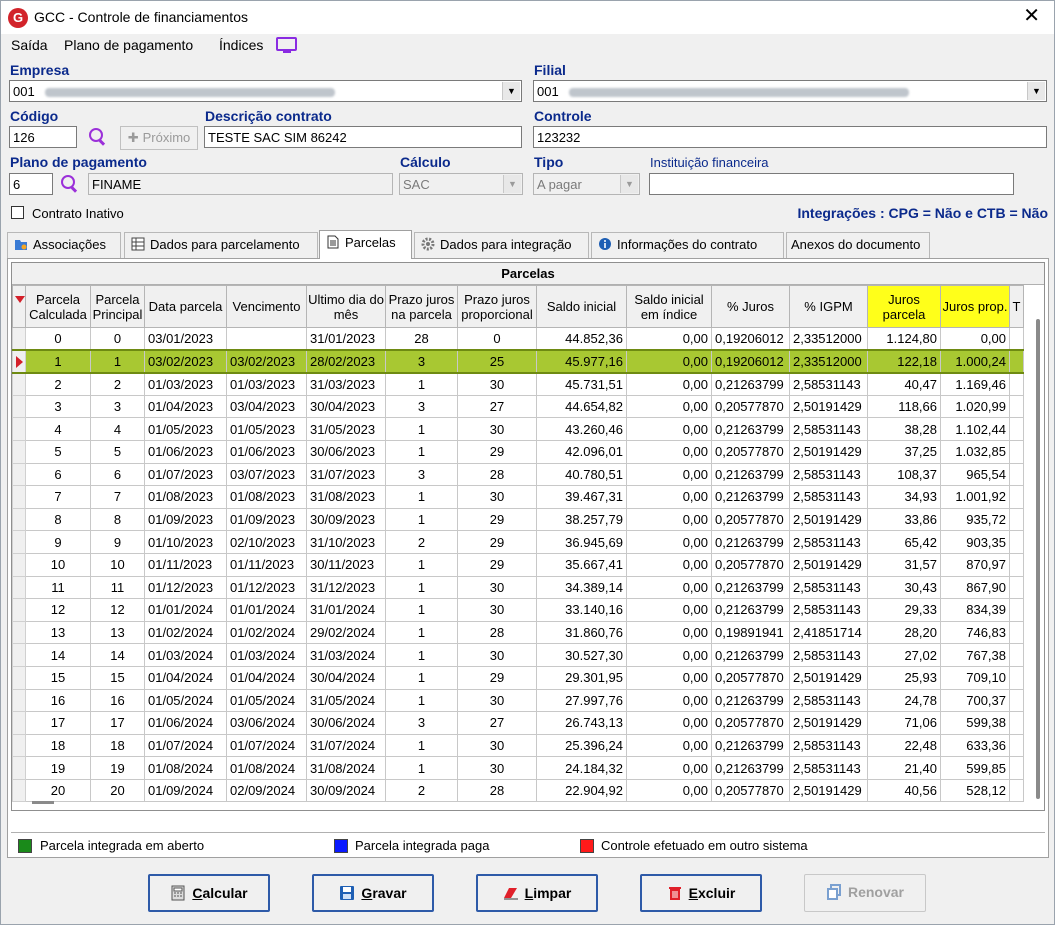  Describe the element at coordinates (669, 306) in the screenshot. I see `col-saldo-inicial-indice: Saldo inicial em índice` at that location.